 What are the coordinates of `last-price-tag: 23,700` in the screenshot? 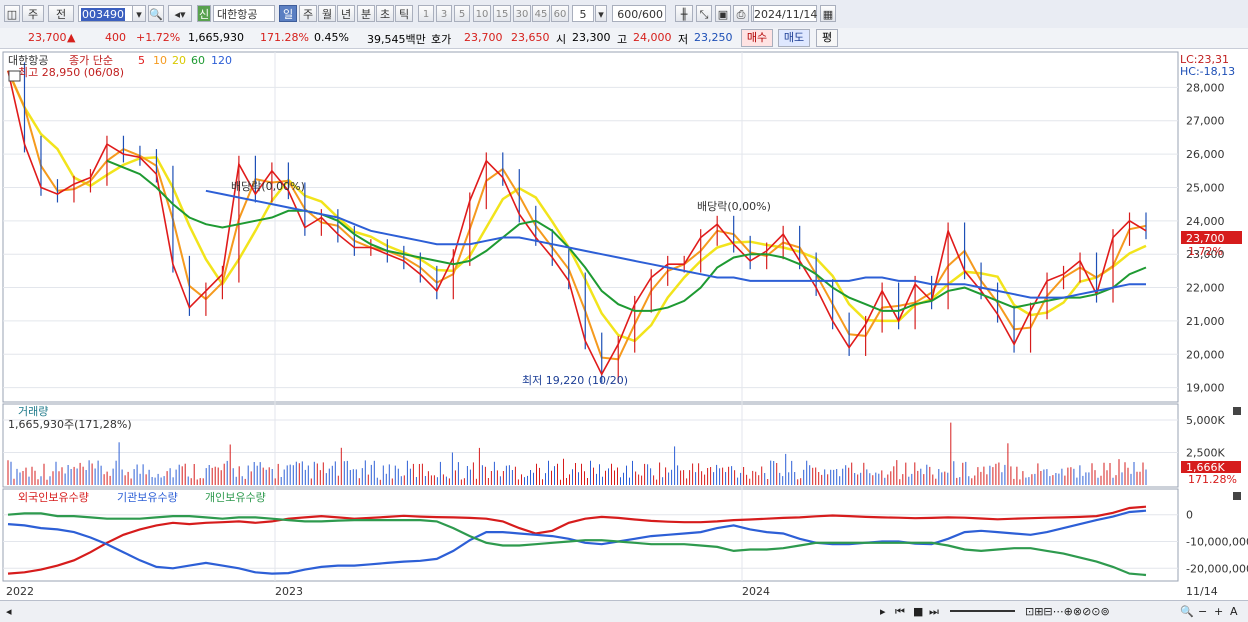 It's located at (1205, 238).